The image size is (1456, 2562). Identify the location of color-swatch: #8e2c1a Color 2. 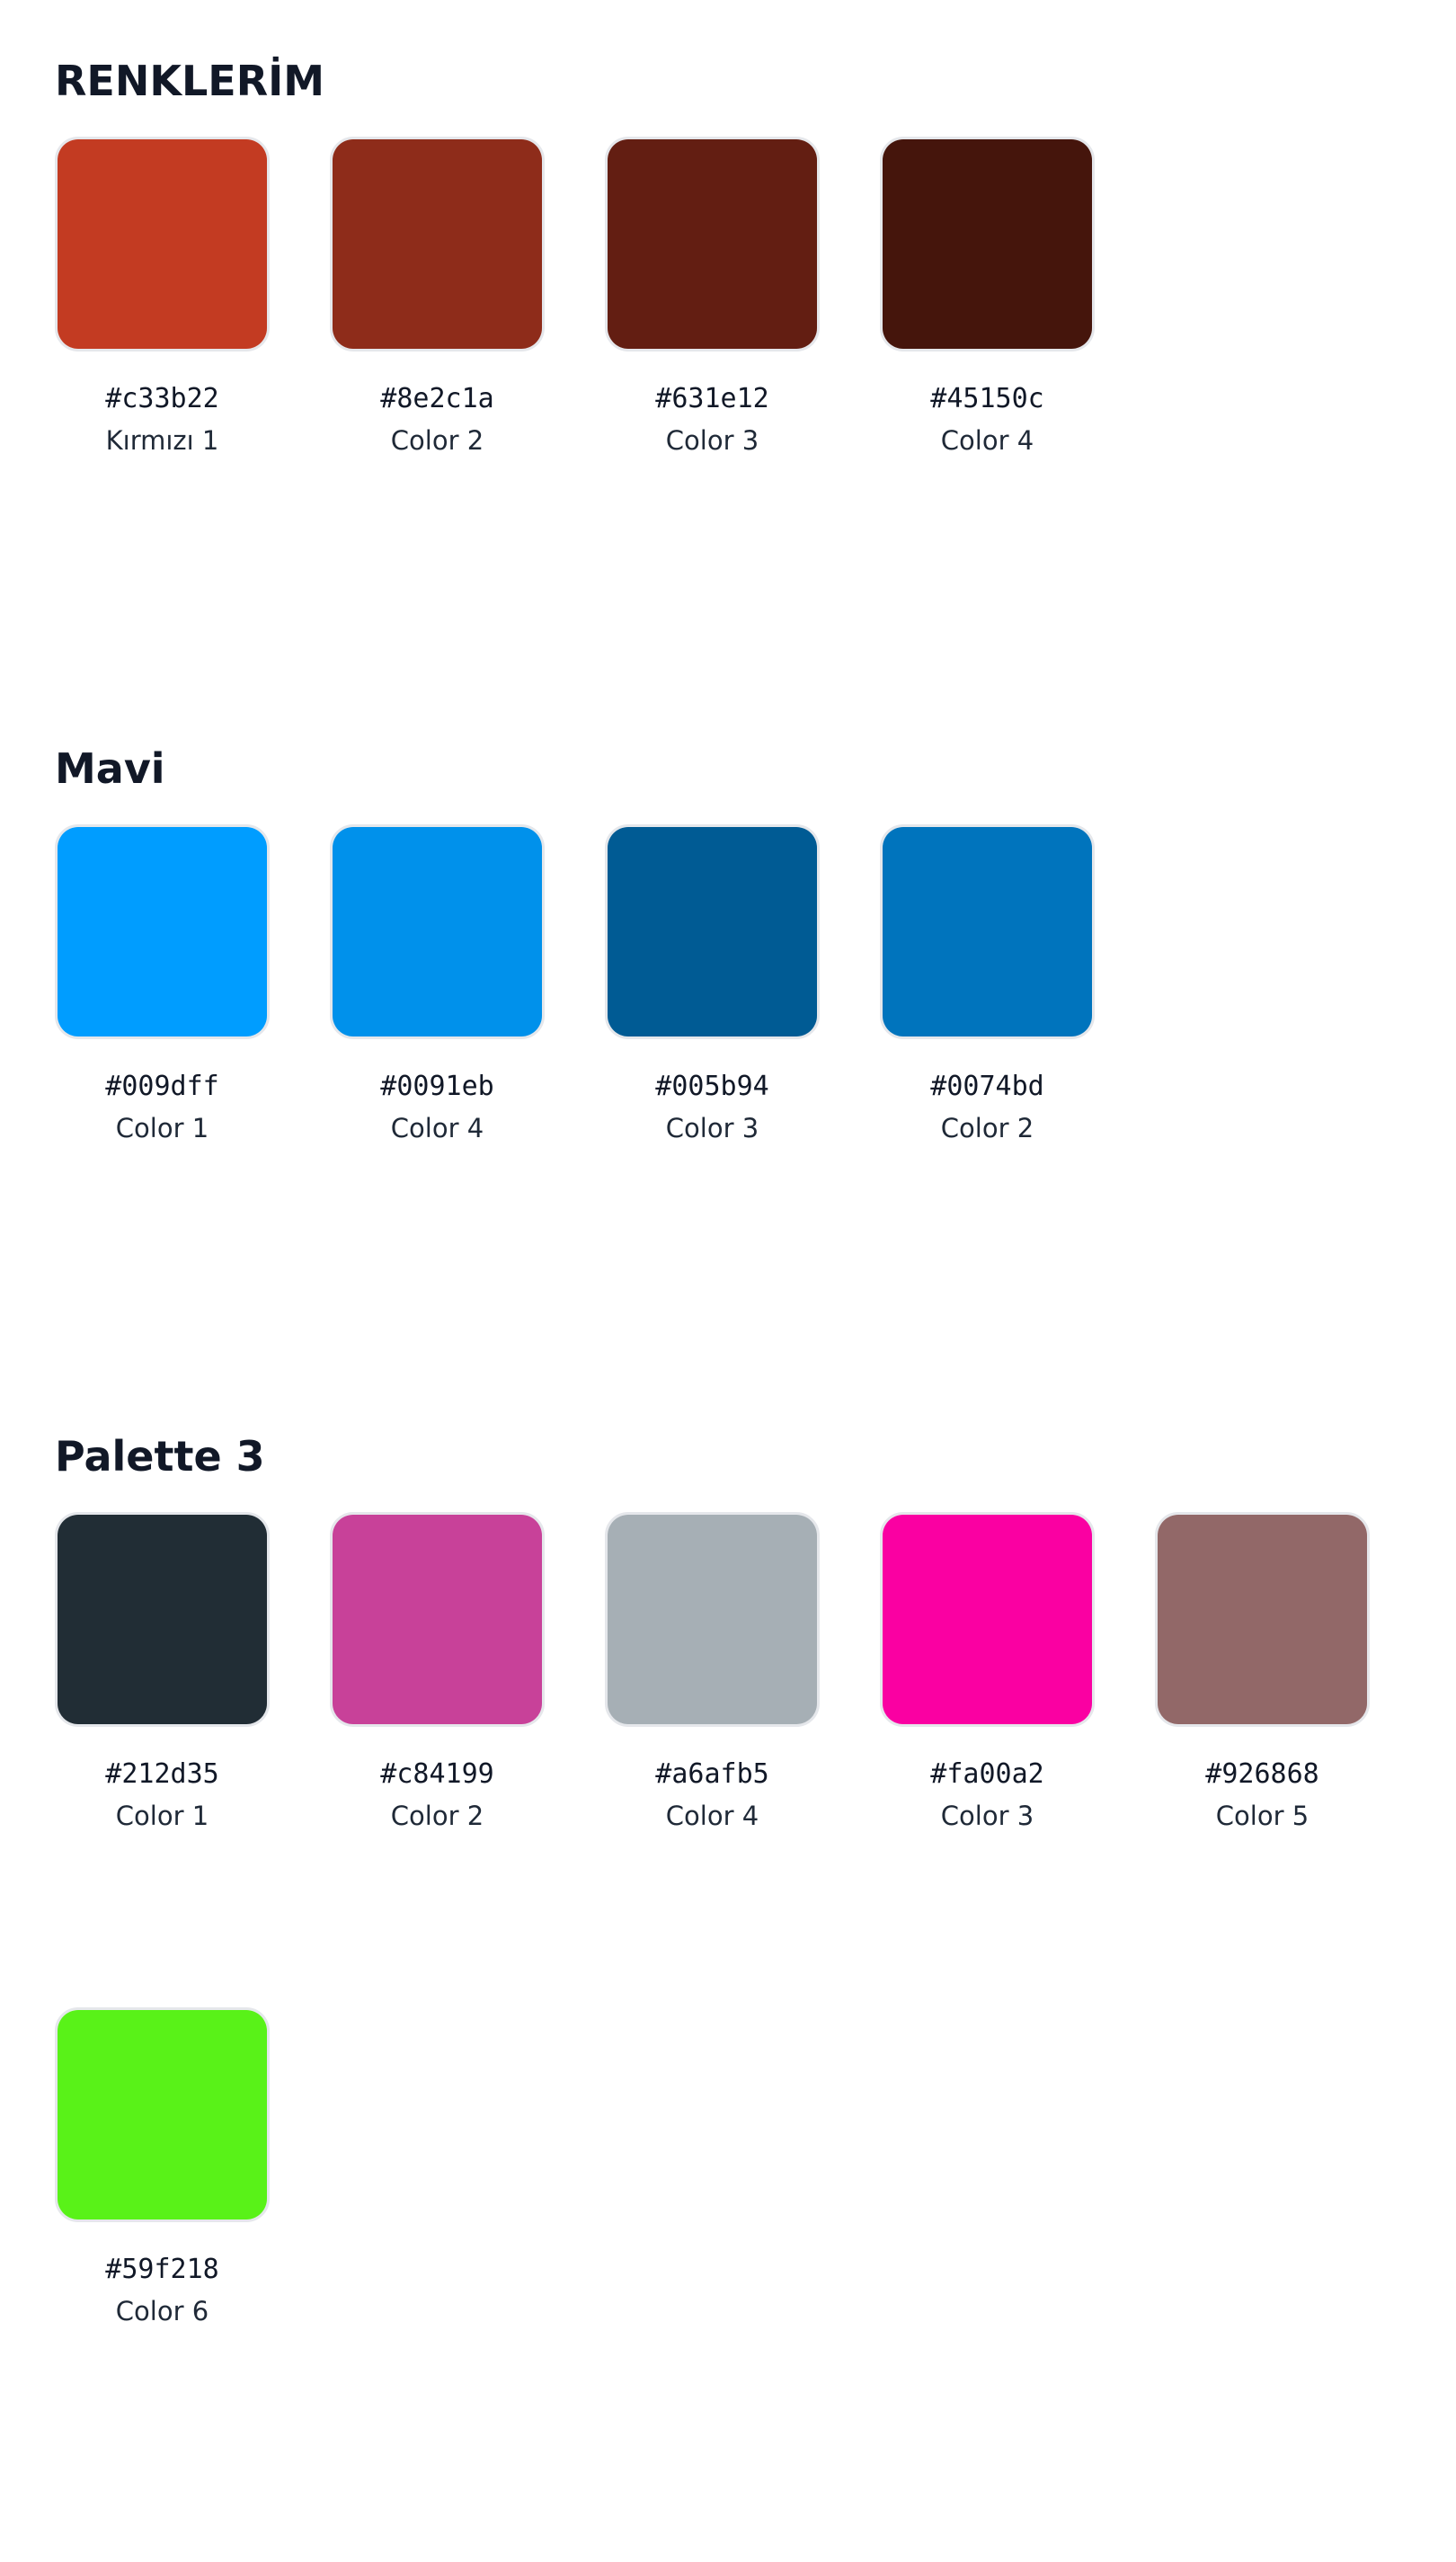
(440, 296).